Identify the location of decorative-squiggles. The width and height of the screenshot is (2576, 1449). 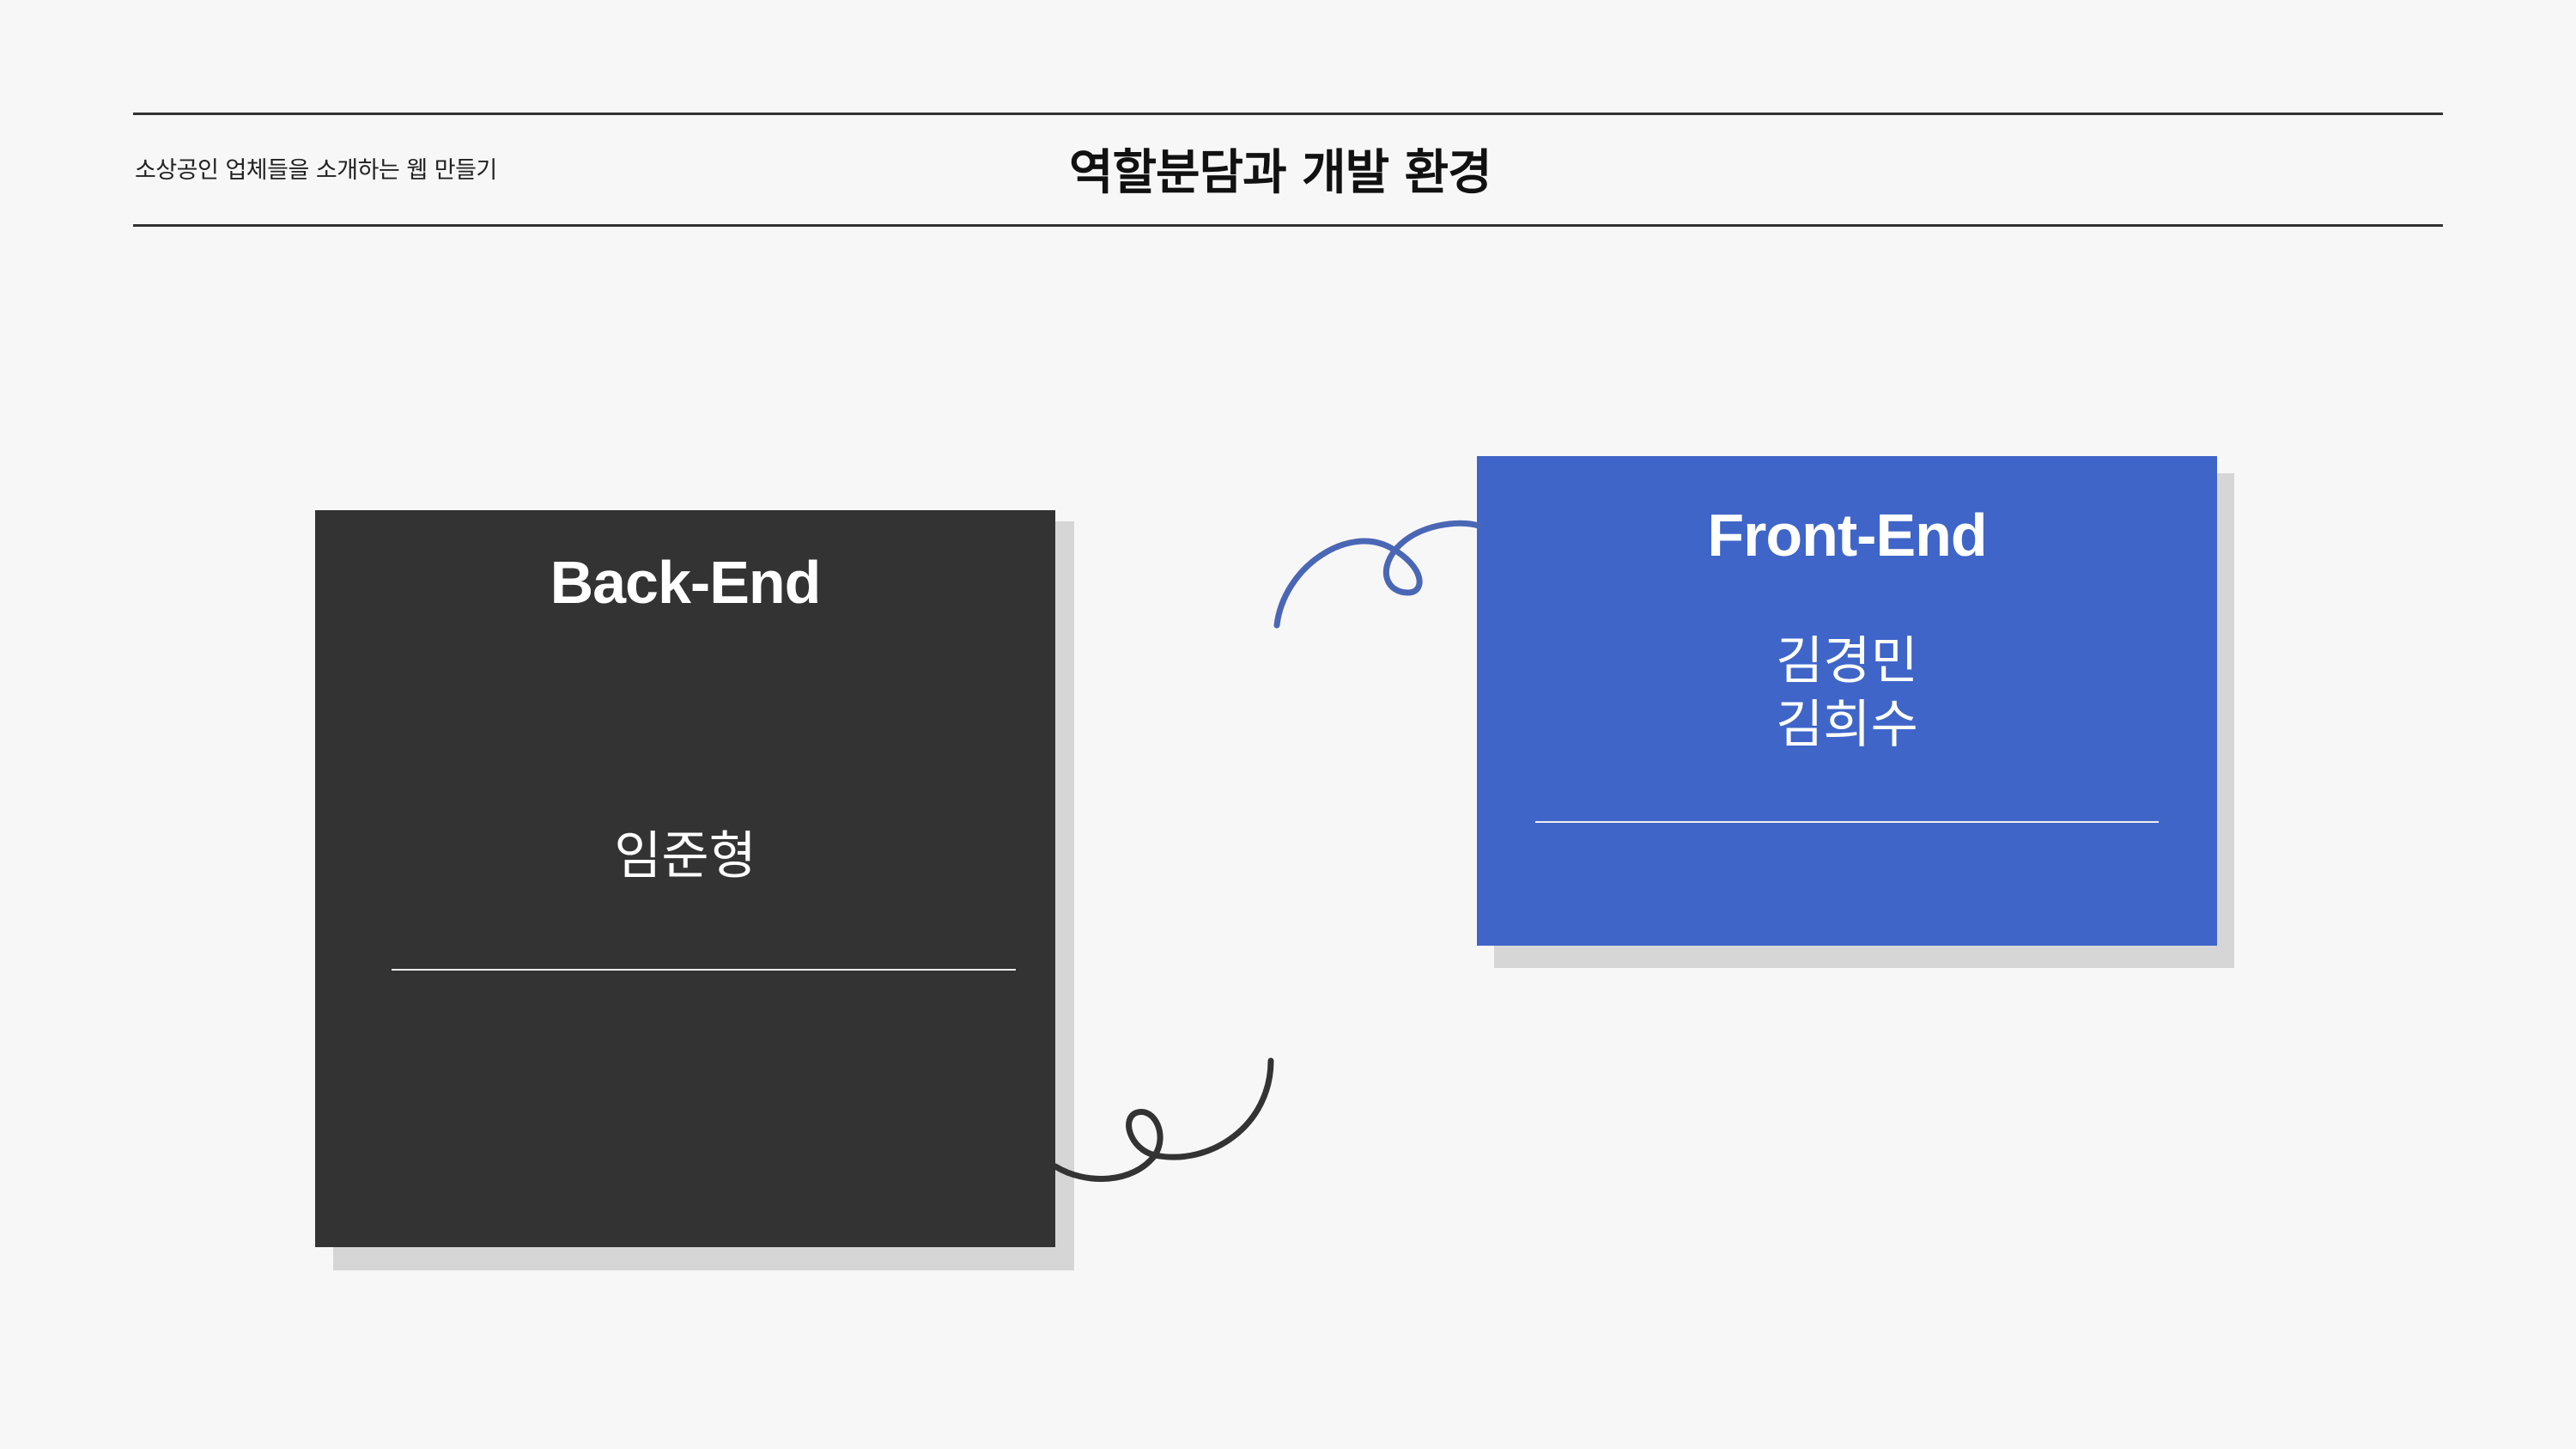
(1267, 851).